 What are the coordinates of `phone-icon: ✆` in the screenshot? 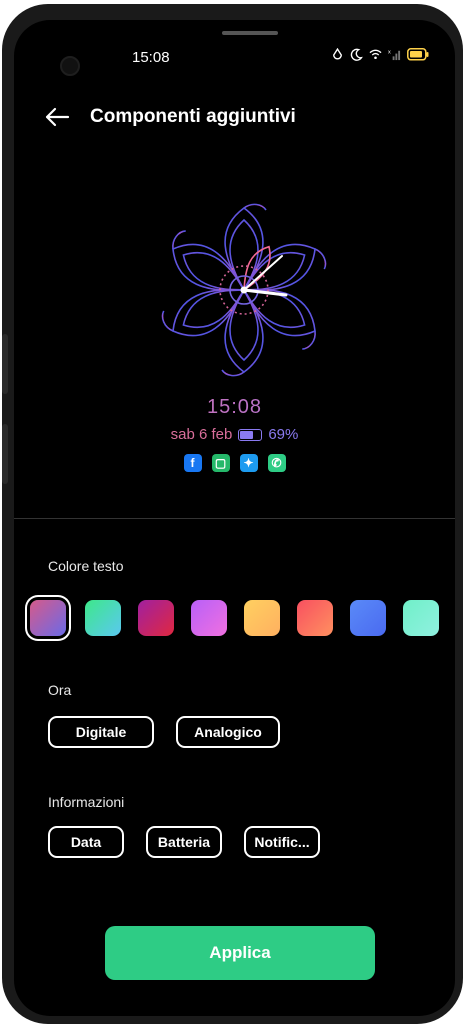 It's located at (276, 463).